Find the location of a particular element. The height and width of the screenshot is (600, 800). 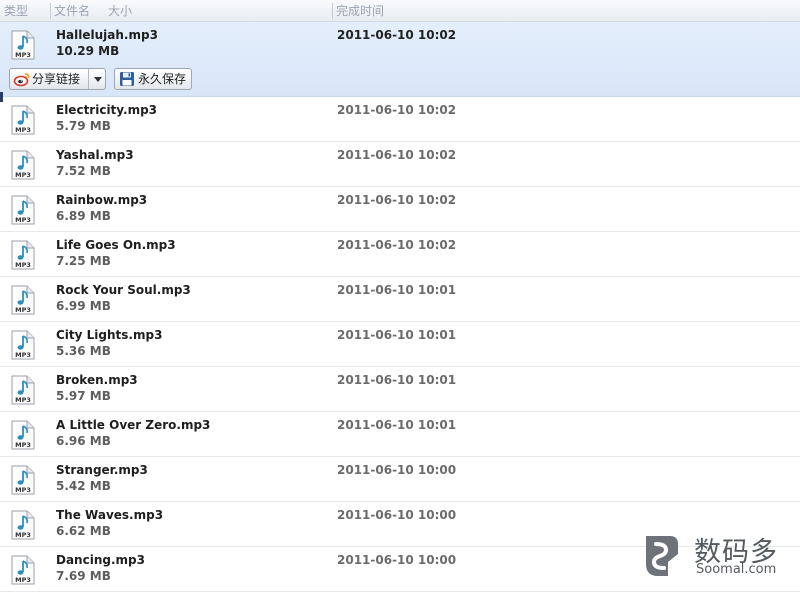

file-name: Electricity.mp3 is located at coordinates (107, 110).